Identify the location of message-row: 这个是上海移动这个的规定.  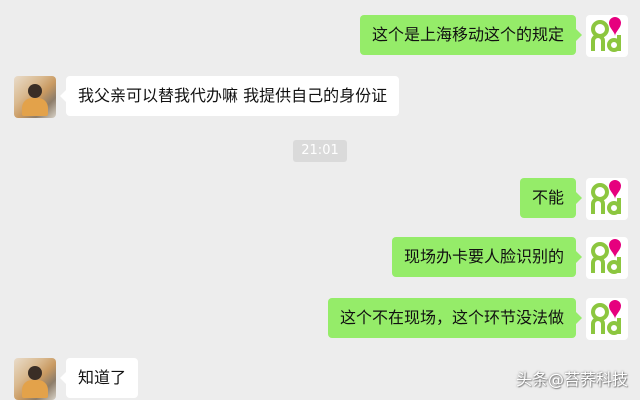
(493, 36).